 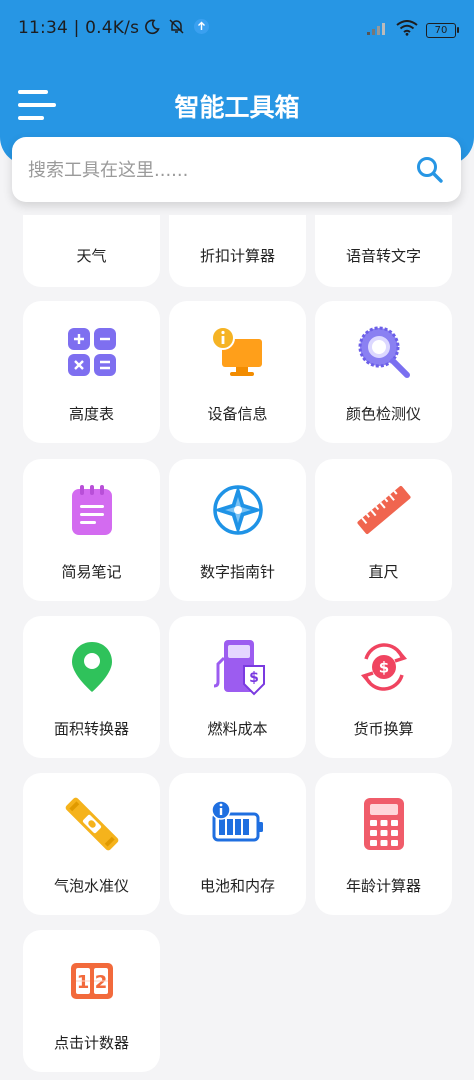 I want to click on status-time-speed: 11:34 | 0.4K/s, so click(x=78, y=28).